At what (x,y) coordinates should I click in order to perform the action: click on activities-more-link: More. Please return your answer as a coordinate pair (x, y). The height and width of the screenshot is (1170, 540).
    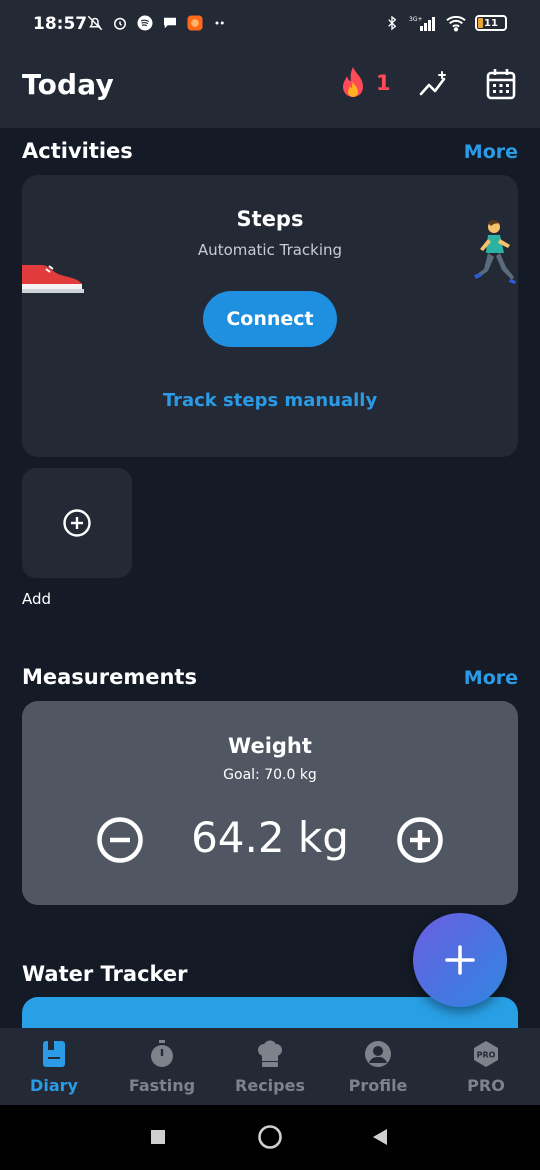
    Looking at the image, I should click on (491, 152).